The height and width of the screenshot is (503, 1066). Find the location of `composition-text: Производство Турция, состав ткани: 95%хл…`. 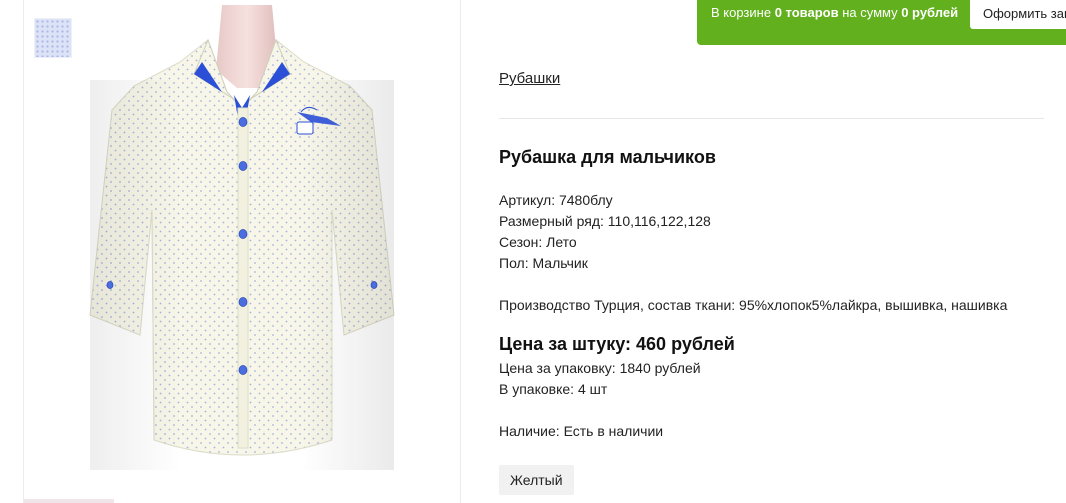

composition-text: Производство Турция, состав ткани: 95%хл… is located at coordinates (753, 305).